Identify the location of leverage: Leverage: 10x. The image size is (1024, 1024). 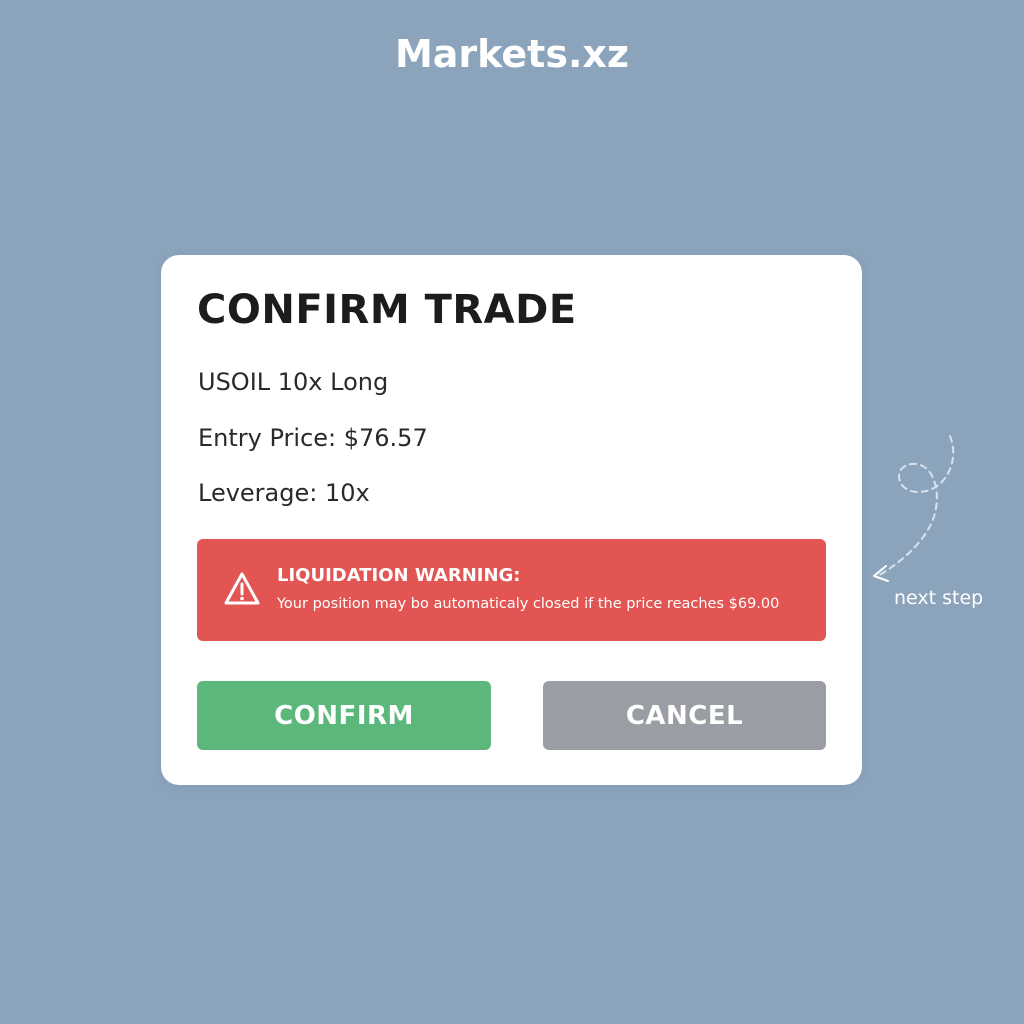
(284, 493).